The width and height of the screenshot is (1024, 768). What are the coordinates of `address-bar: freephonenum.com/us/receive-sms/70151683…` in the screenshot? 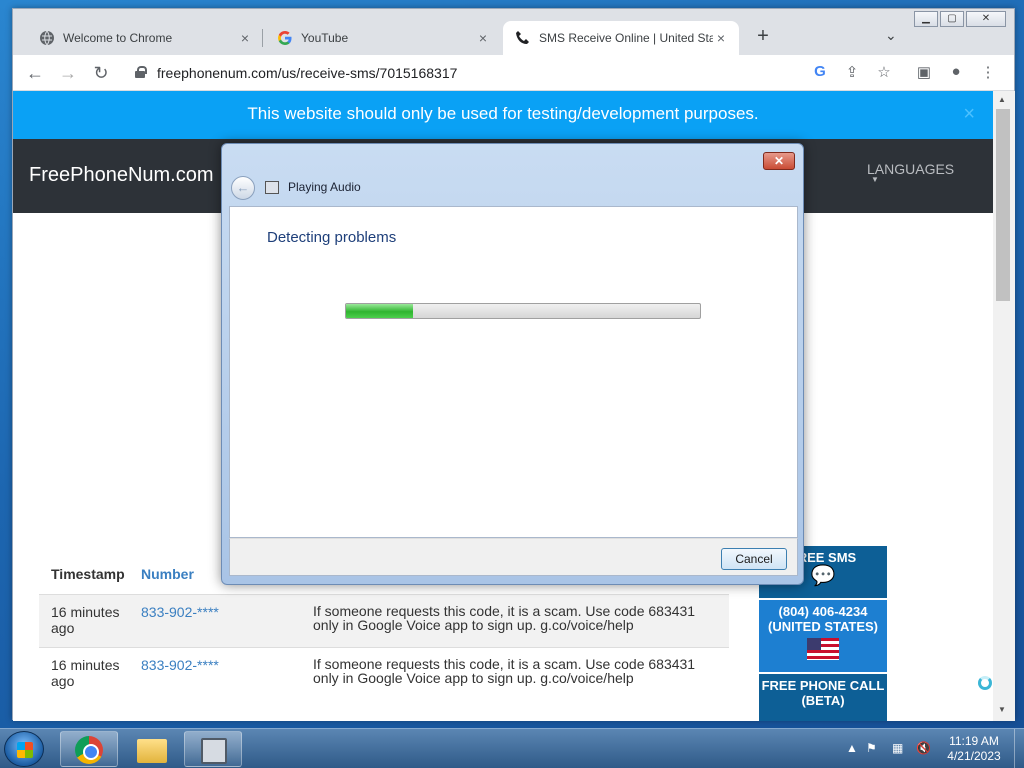 It's located at (491, 73).